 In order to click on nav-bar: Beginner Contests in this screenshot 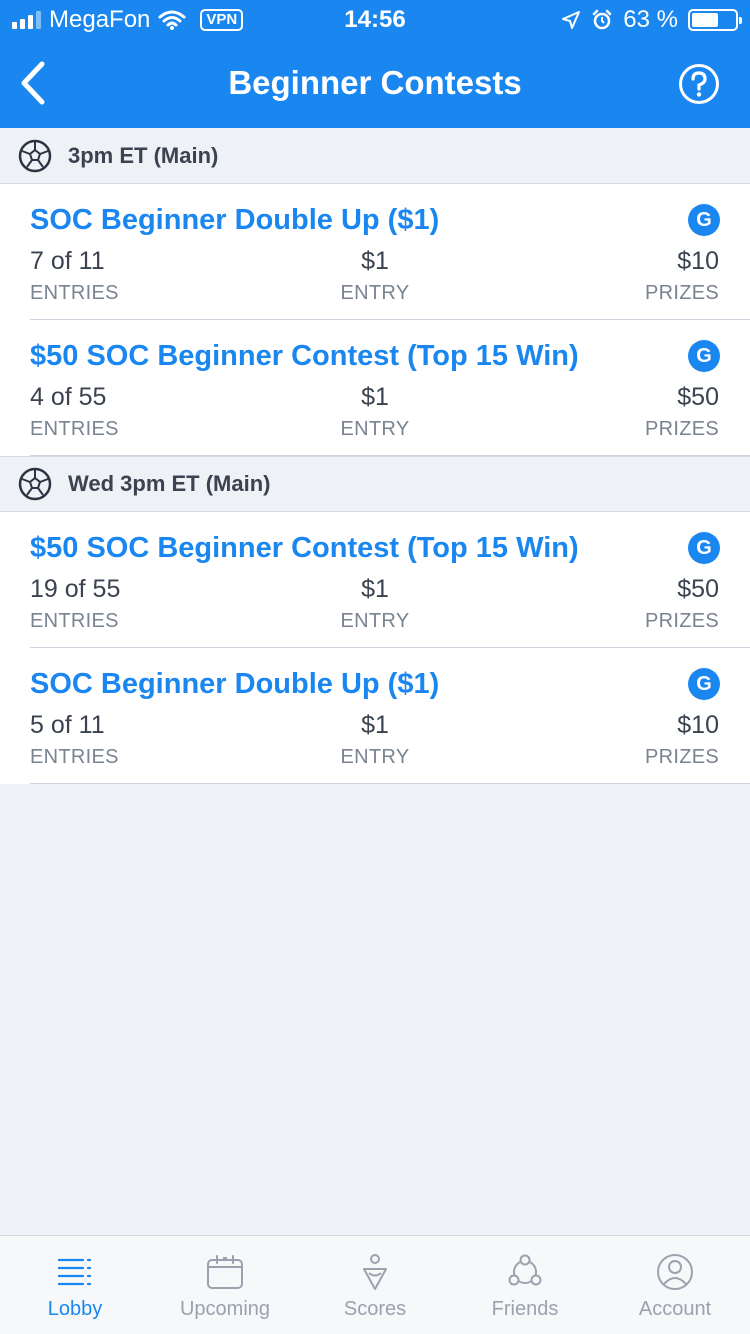, I will do `click(375, 84)`.